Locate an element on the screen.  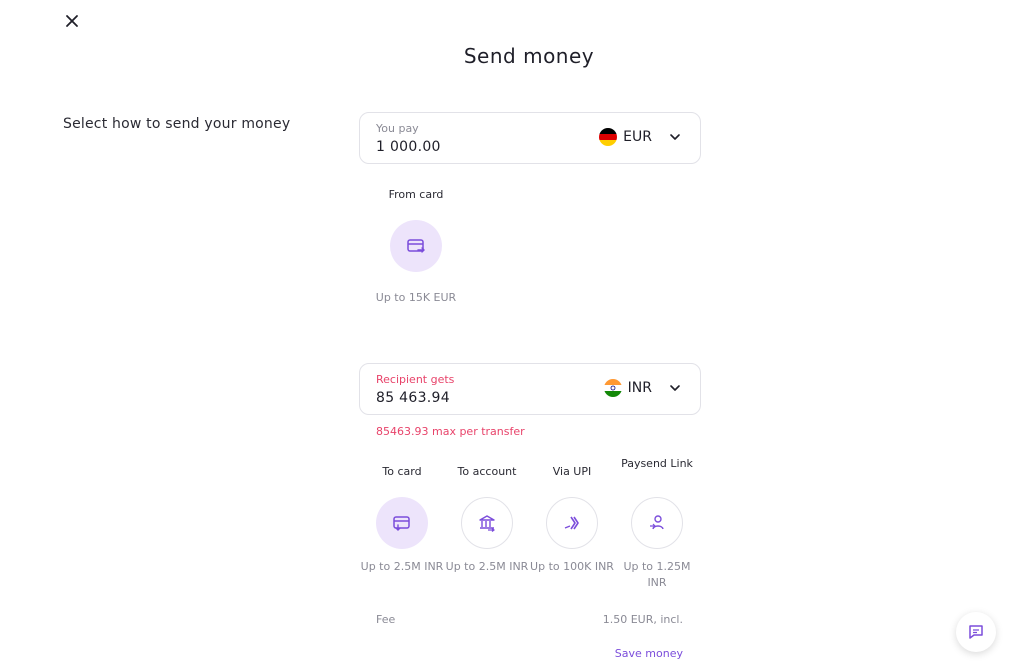
paysend-link-option: Paysend Link Up to 1.25M INR is located at coordinates (657, 522).